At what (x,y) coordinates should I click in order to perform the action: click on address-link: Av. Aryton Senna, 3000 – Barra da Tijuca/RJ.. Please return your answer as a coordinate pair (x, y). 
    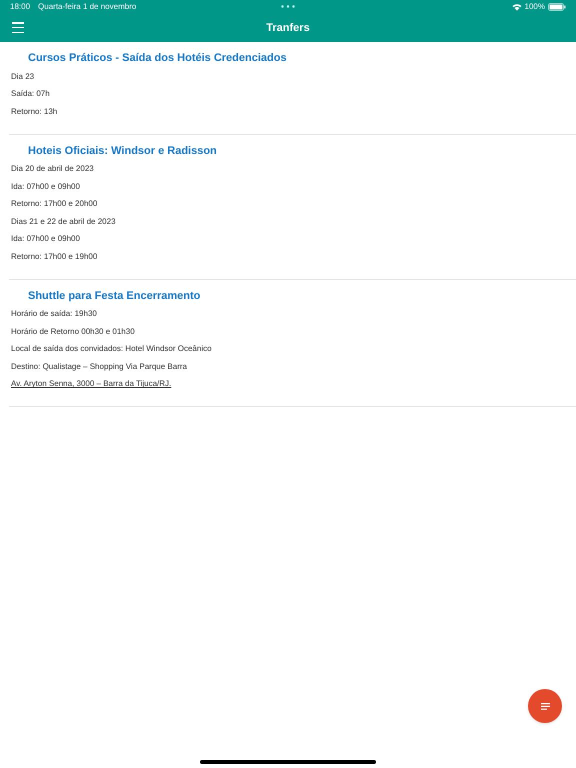
    Looking at the image, I should click on (91, 384).